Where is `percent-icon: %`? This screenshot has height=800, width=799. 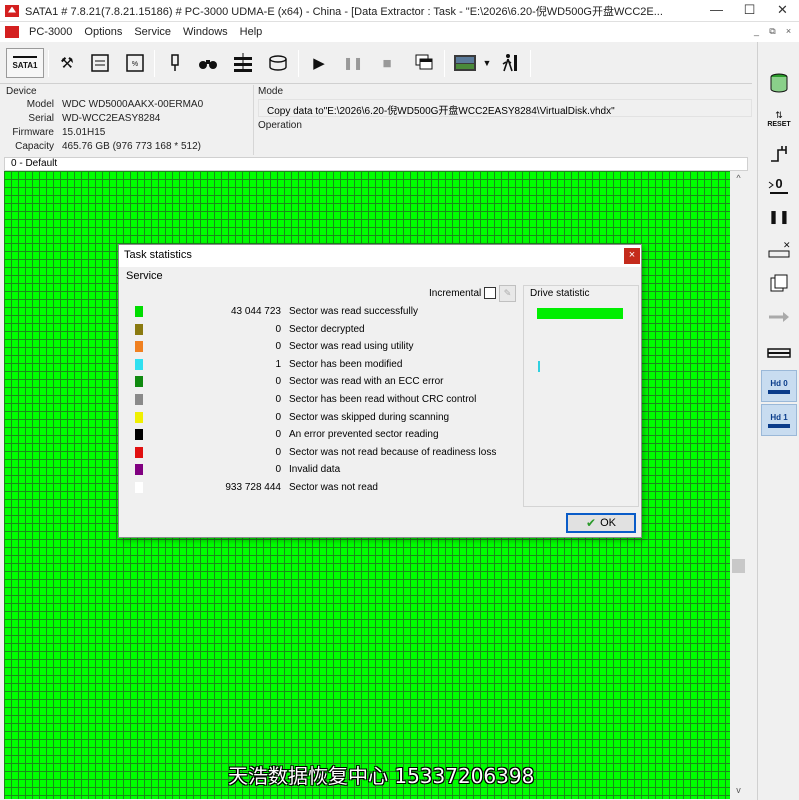
percent-icon: % is located at coordinates (135, 63).